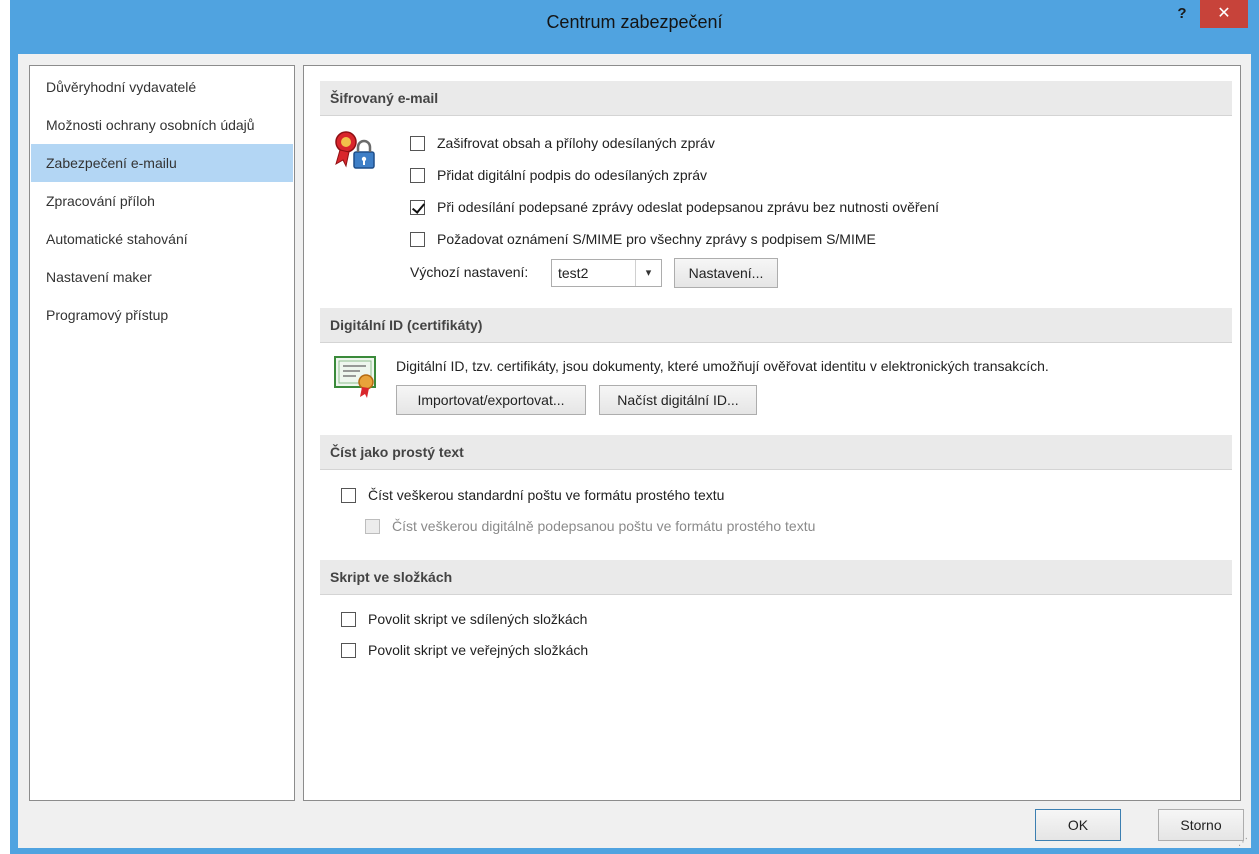 This screenshot has width=1259, height=854. I want to click on send-clear-text-signed-checkbox, so click(417, 207).